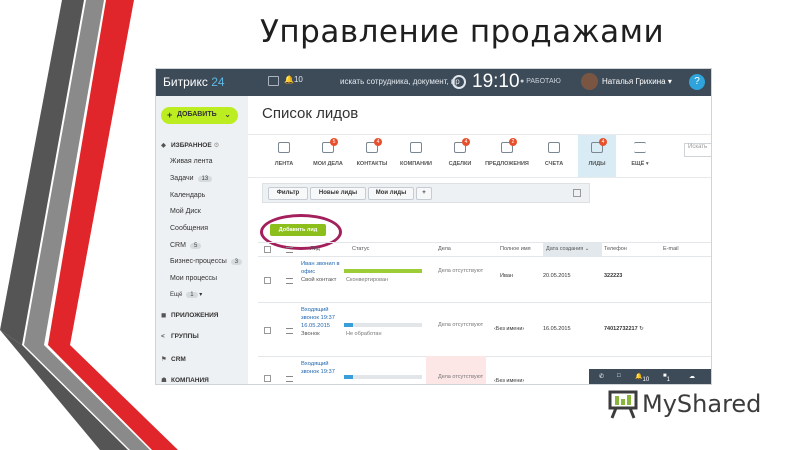 This screenshot has width=800, height=450. Describe the element at coordinates (702, 404) in the screenshot. I see `watermark-text: MyShared` at that location.